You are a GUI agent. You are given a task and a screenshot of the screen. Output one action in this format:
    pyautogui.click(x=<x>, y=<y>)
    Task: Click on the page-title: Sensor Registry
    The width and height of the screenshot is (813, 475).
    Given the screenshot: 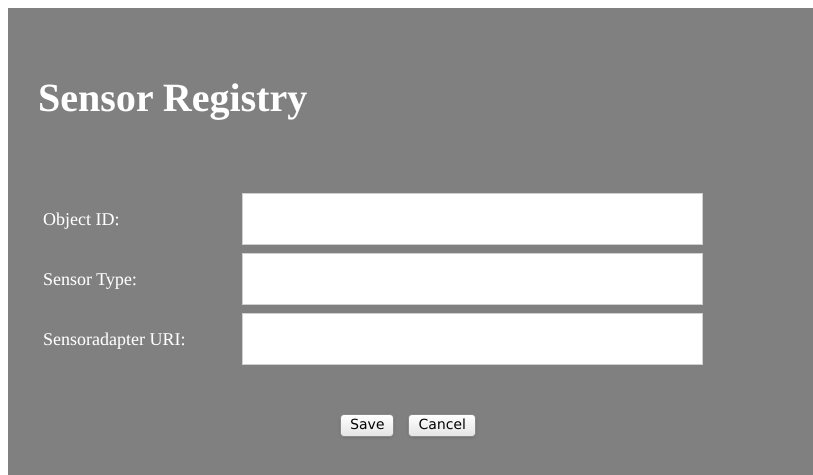 What is the action you would take?
    pyautogui.click(x=173, y=98)
    